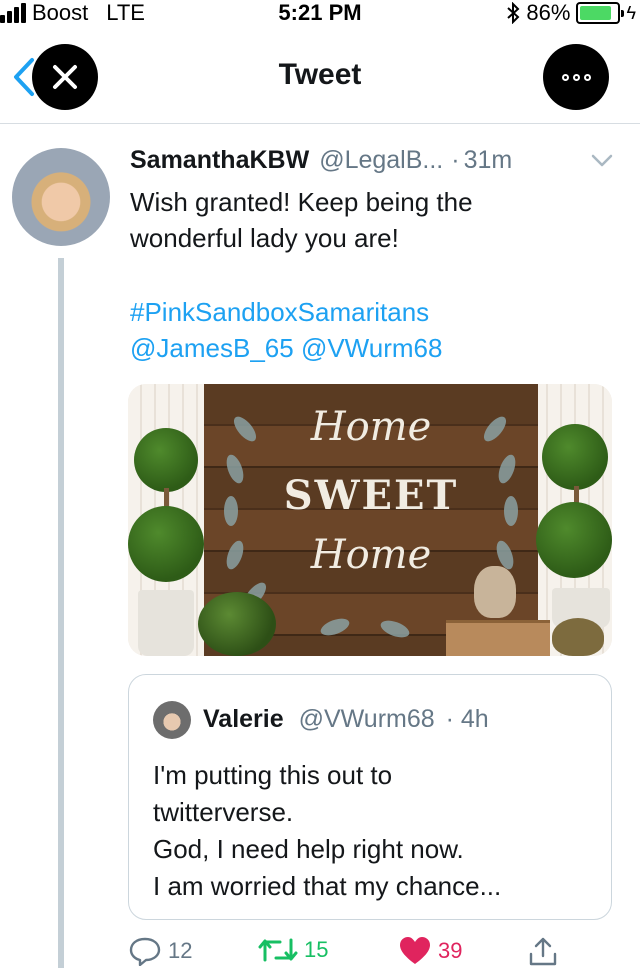  I want to click on retweet-icon, so click(278, 950).